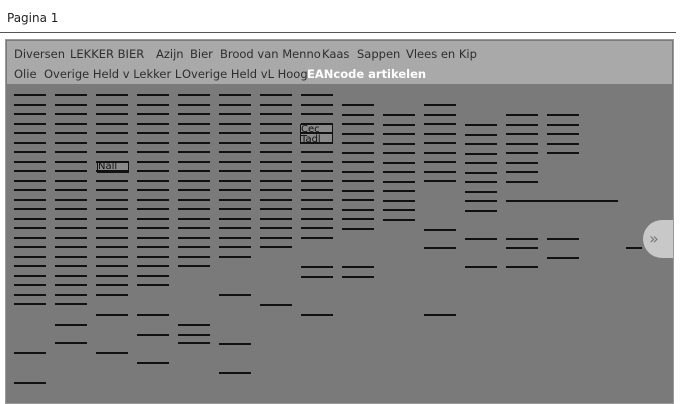 This screenshot has height=404, width=682. What do you see at coordinates (245, 74) in the screenshot?
I see `tab-overige-held-vl-hoog: Overige Held vL Hoog` at bounding box center [245, 74].